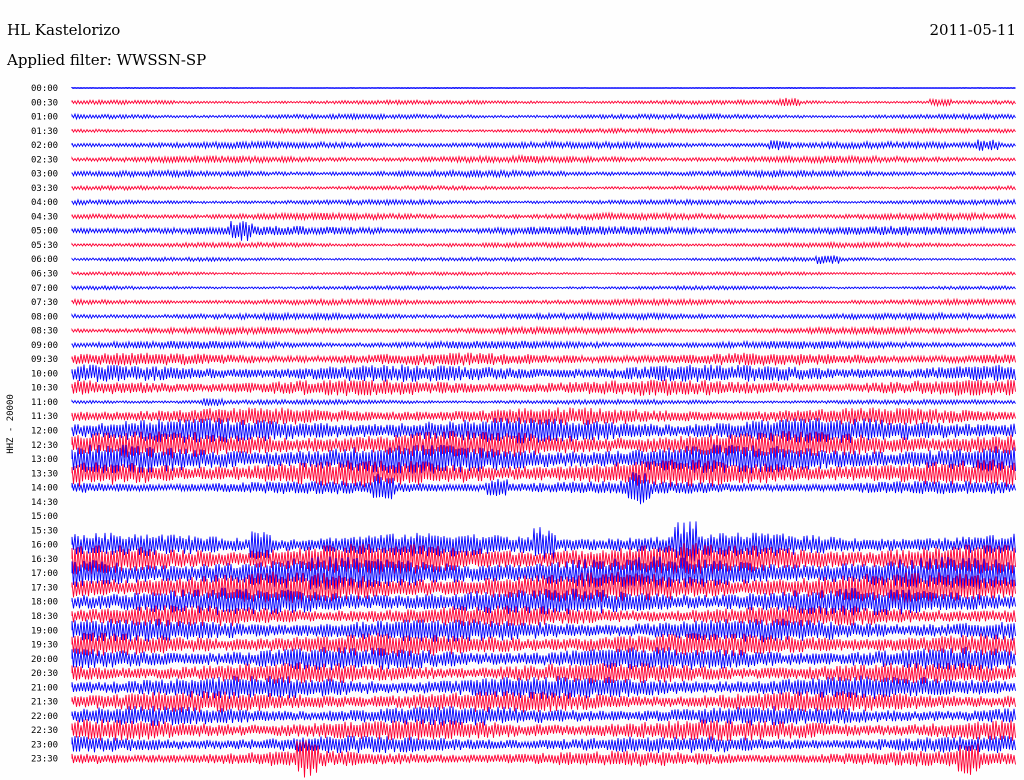  I want to click on time-label: 03:00, so click(44, 175).